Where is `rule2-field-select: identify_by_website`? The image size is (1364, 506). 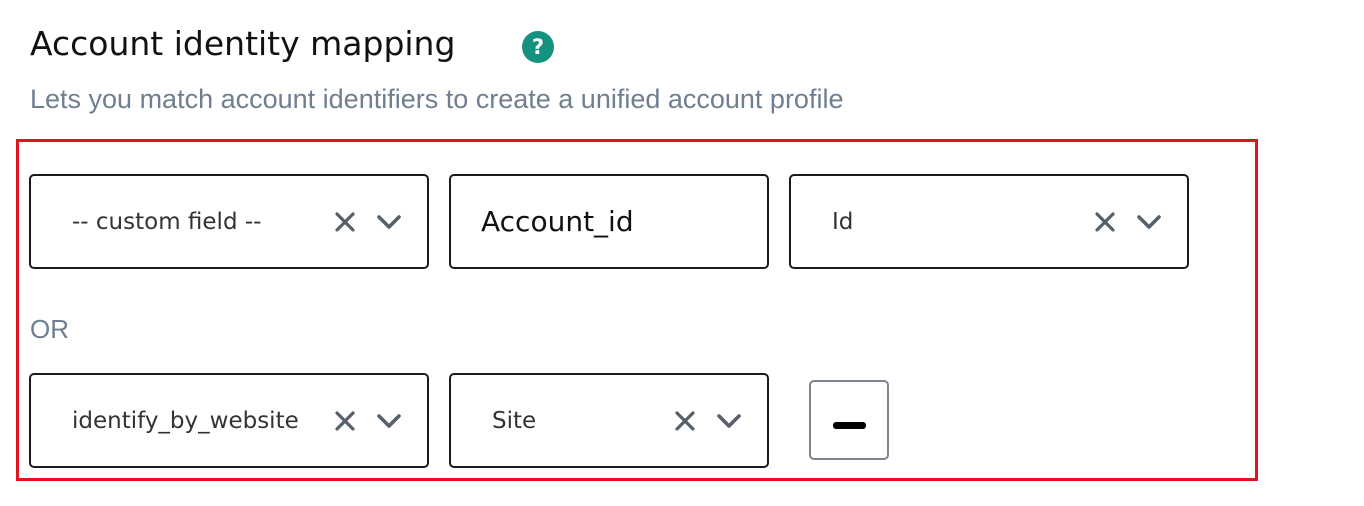 rule2-field-select: identify_by_website is located at coordinates (229, 420).